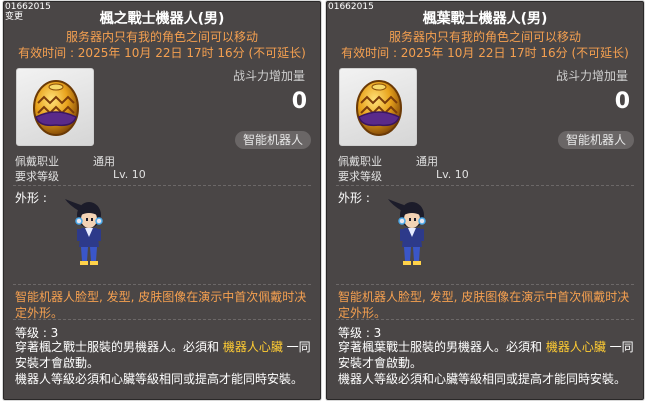 The image size is (648, 403). Describe the element at coordinates (442, 347) in the screenshot. I see `description-text: 穿著楓葉戰士服裝的男機器人。必須和` at that location.